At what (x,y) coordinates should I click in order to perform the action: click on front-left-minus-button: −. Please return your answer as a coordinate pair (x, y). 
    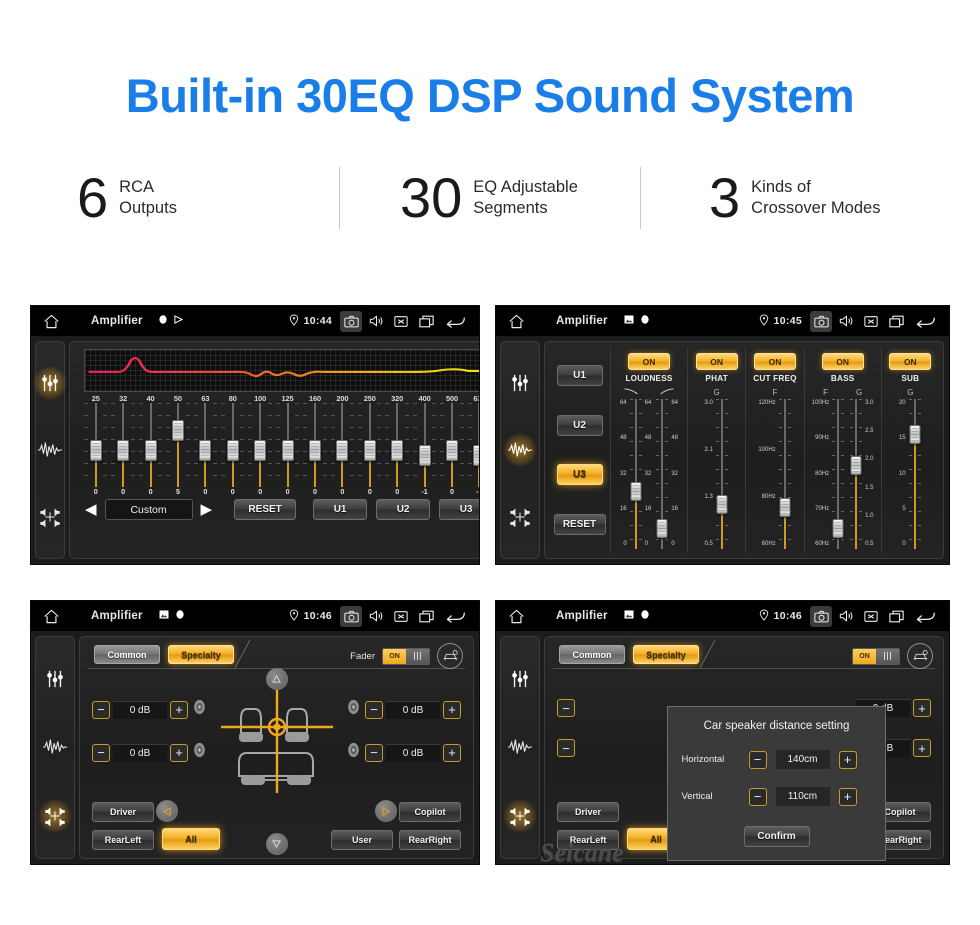
    Looking at the image, I should click on (101, 709).